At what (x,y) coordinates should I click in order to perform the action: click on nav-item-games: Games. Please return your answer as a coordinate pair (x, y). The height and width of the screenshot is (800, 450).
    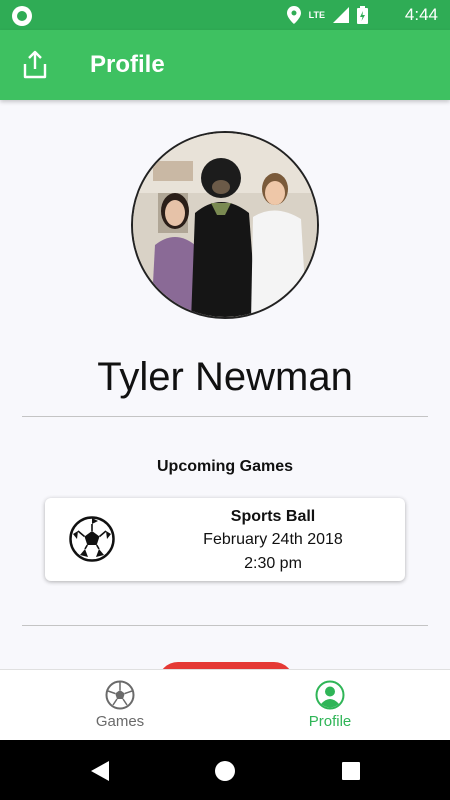
    Looking at the image, I should click on (120, 705).